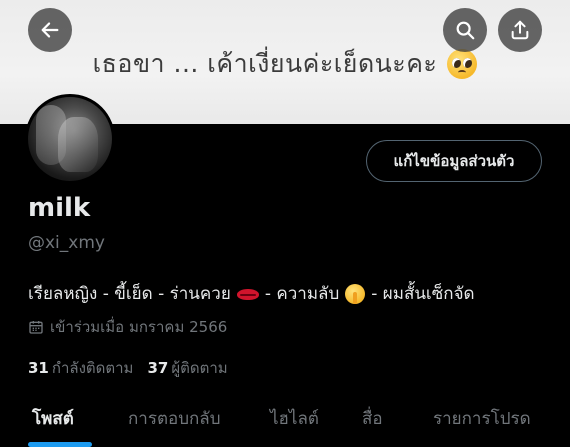  I want to click on tab-highlights: ไฮไลต์, so click(294, 418).